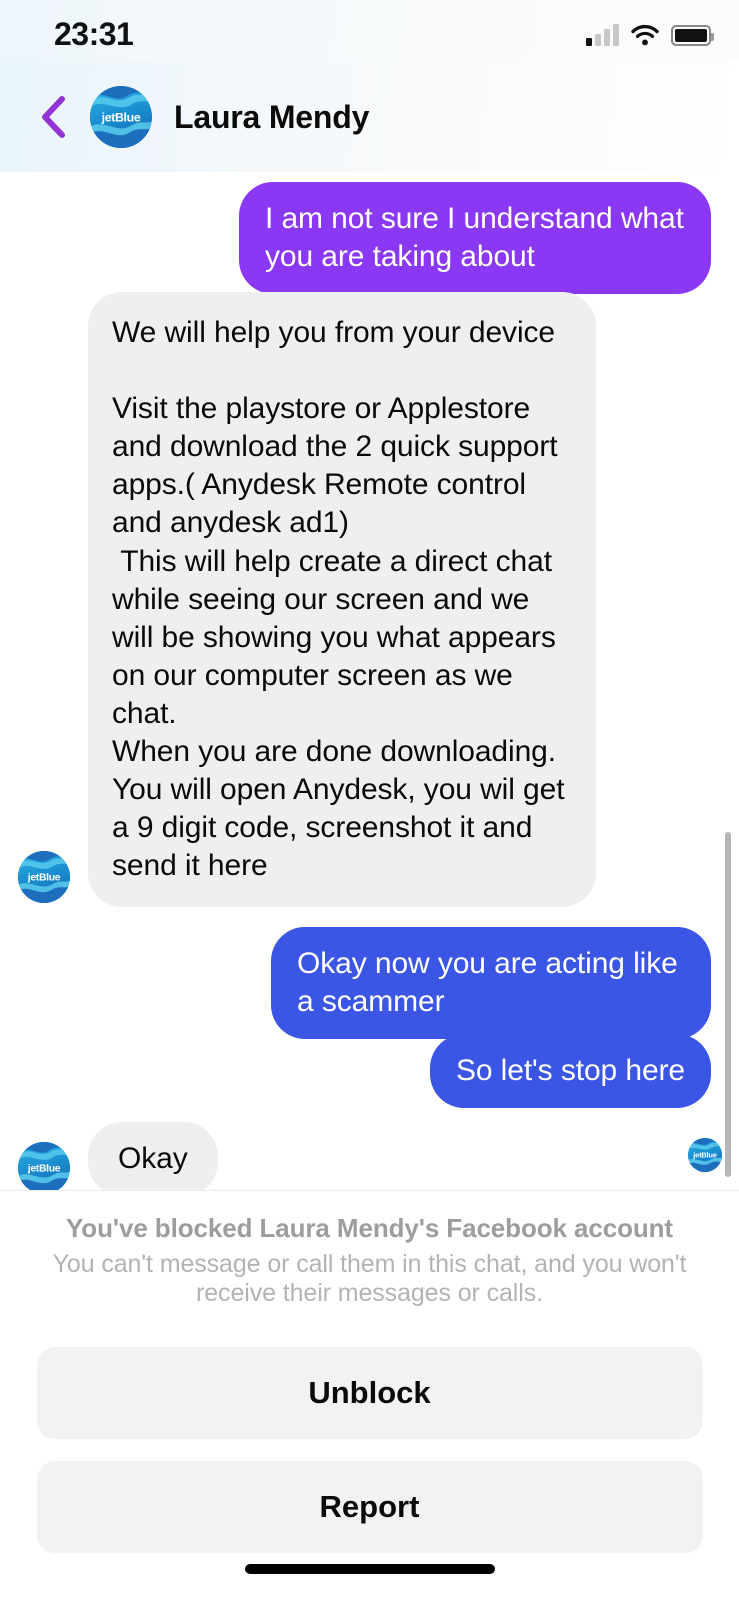 Image resolution: width=739 pixels, height=1600 pixels. I want to click on contact-avatar: jetBlue, so click(121, 117).